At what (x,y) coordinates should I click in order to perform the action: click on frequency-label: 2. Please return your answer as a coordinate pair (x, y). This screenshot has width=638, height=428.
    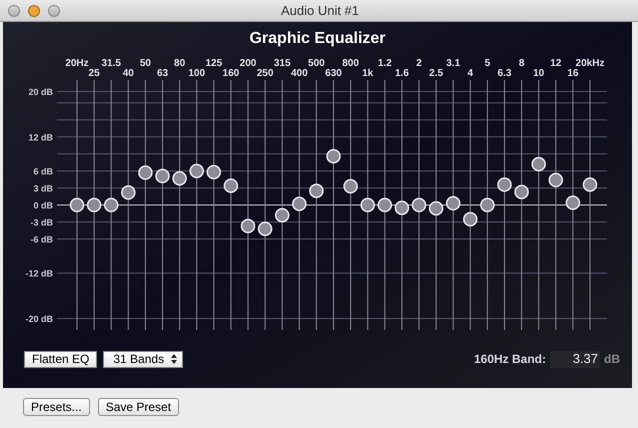
    Looking at the image, I should click on (419, 63).